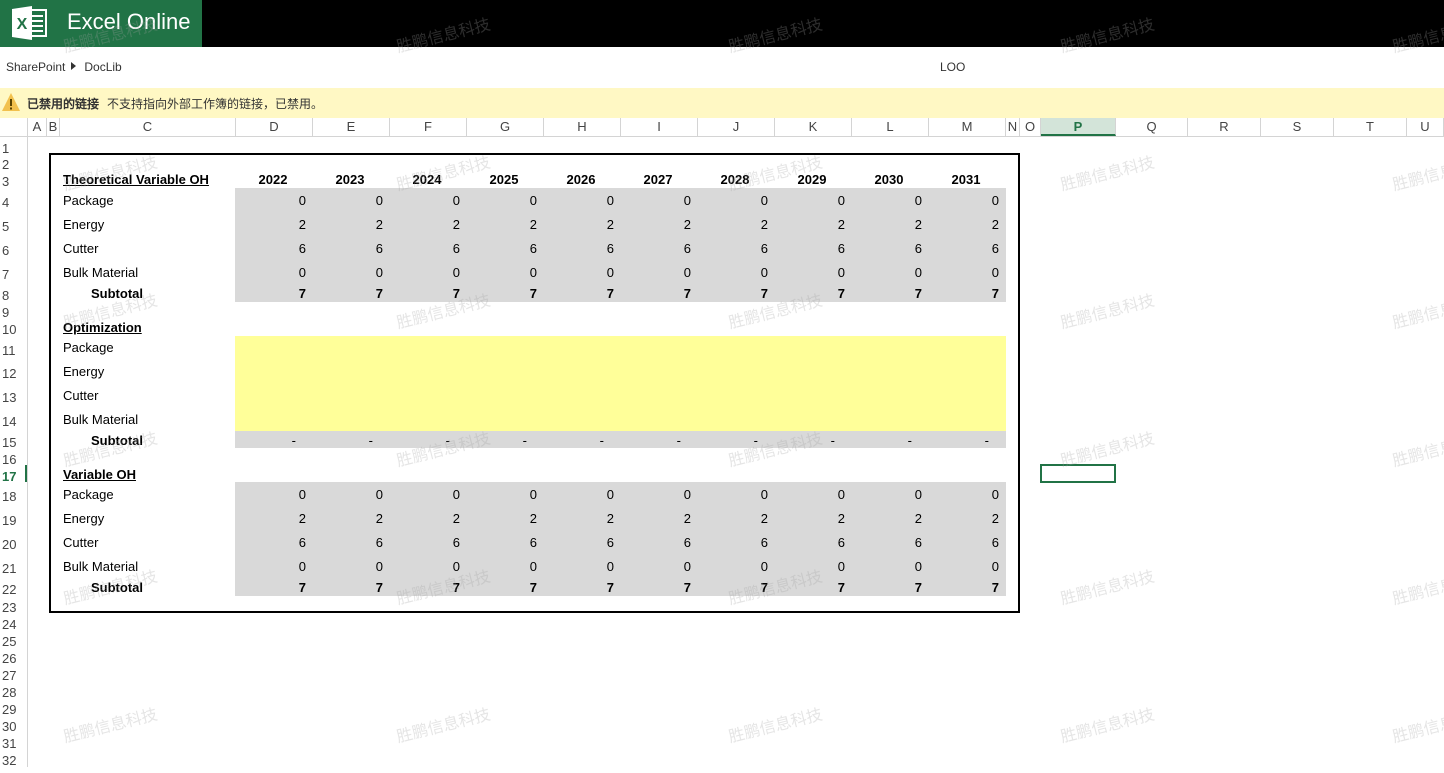 This screenshot has height=773, width=1444. Describe the element at coordinates (13, 371) in the screenshot. I see `row-header-12: 12` at that location.